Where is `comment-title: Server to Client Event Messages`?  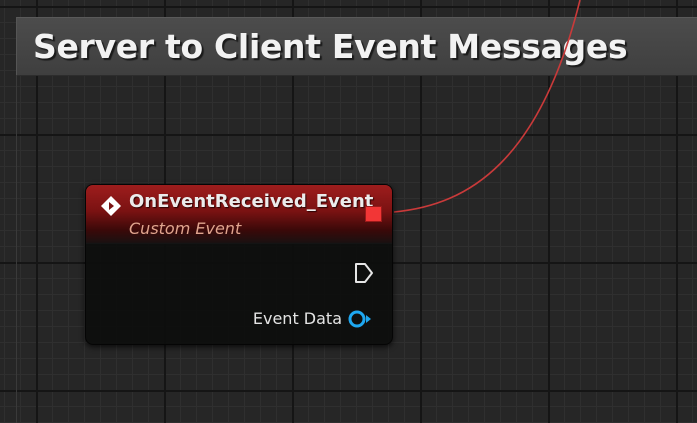
comment-title: Server to Client Event Messages is located at coordinates (330, 46).